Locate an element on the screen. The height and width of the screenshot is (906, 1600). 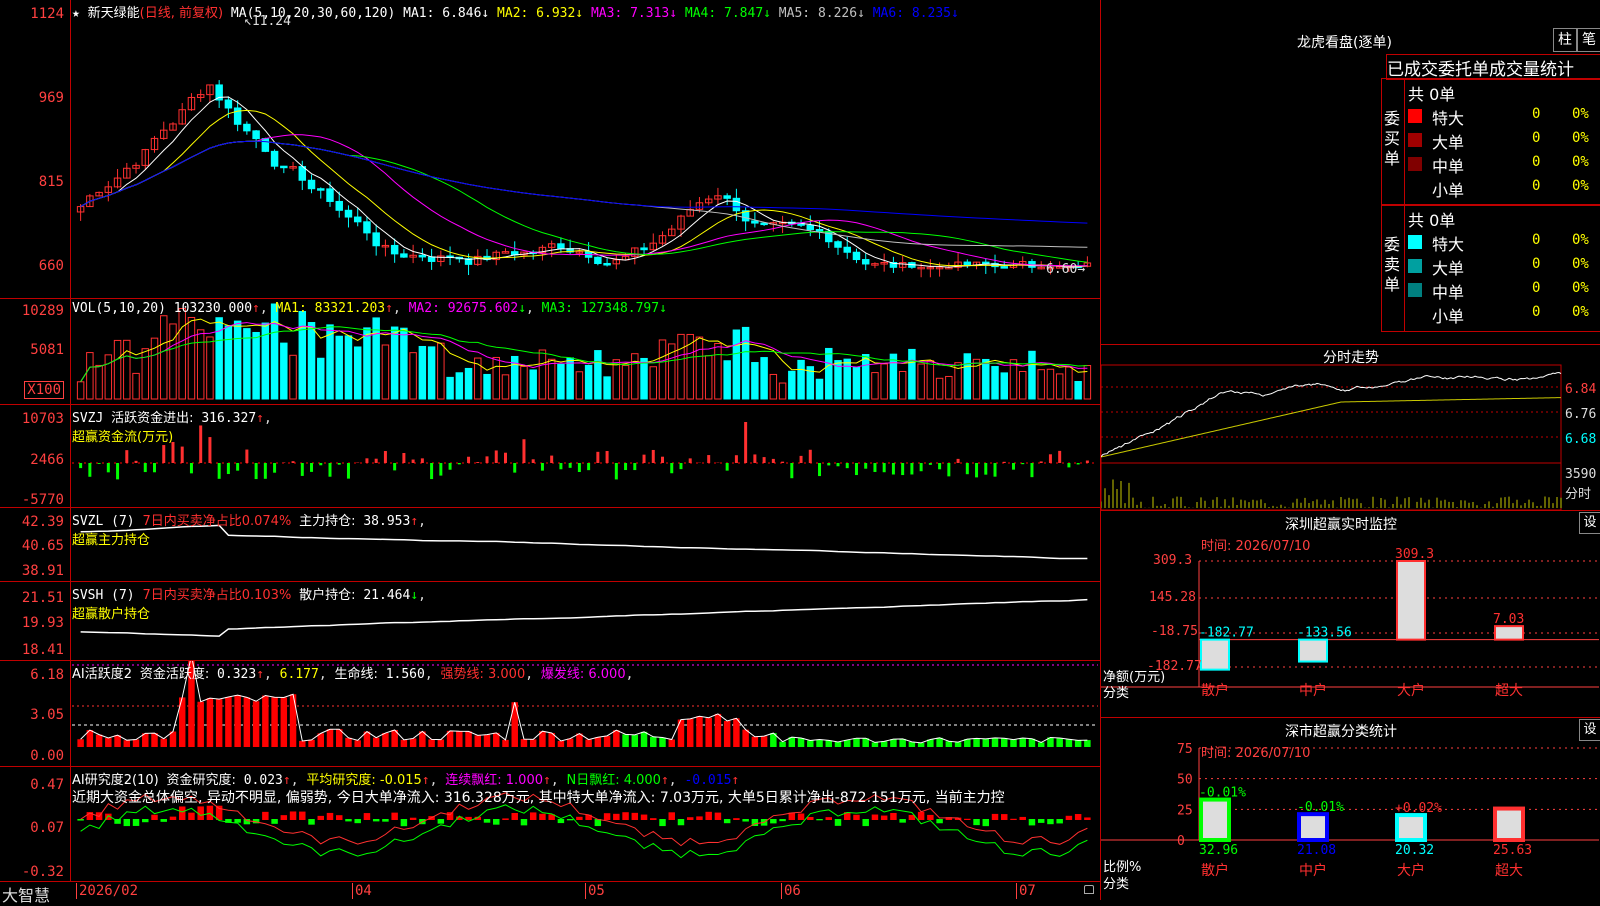
date-bar: 大智慧 2026/02 04 05 06 07 is located at coordinates (550, 893).